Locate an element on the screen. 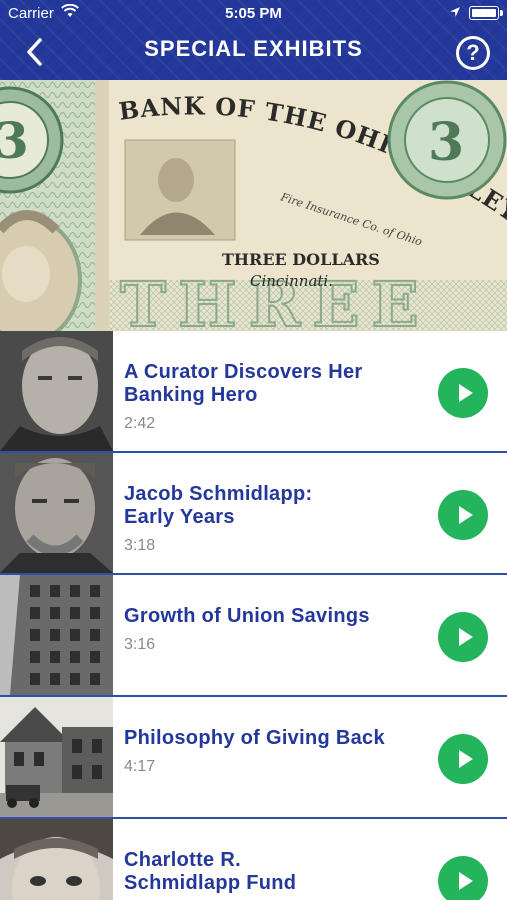  help-button: ? is located at coordinates (473, 53).